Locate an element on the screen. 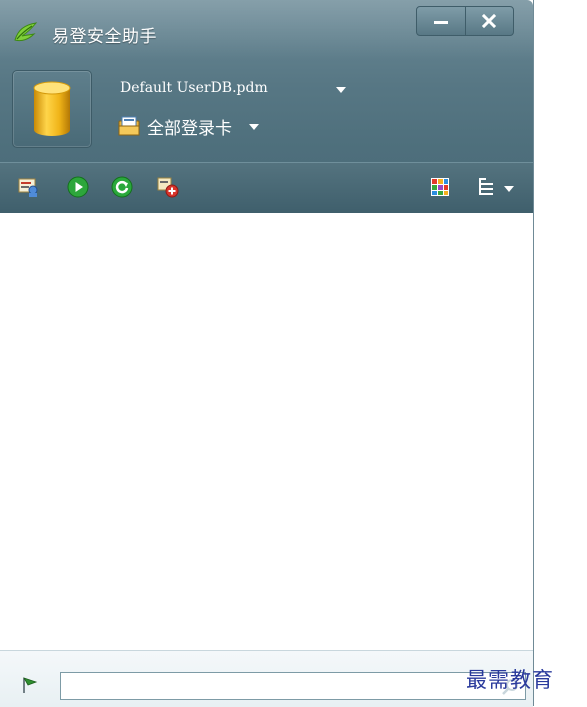 The image size is (587, 707). database-icon-button is located at coordinates (52, 109).